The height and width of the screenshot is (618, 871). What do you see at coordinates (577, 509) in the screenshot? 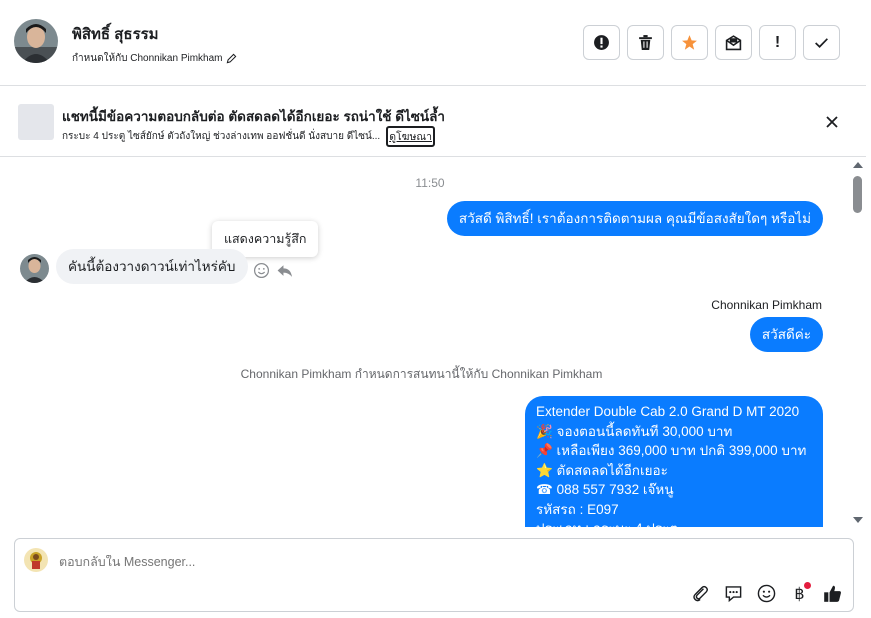
I see `listing-line: รหัสรถ : E097` at bounding box center [577, 509].